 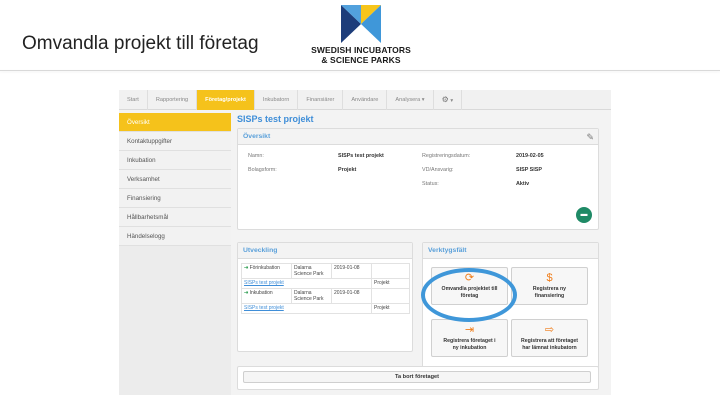 I want to click on tab-finansiarer: Finansiärer, so click(x=321, y=100).